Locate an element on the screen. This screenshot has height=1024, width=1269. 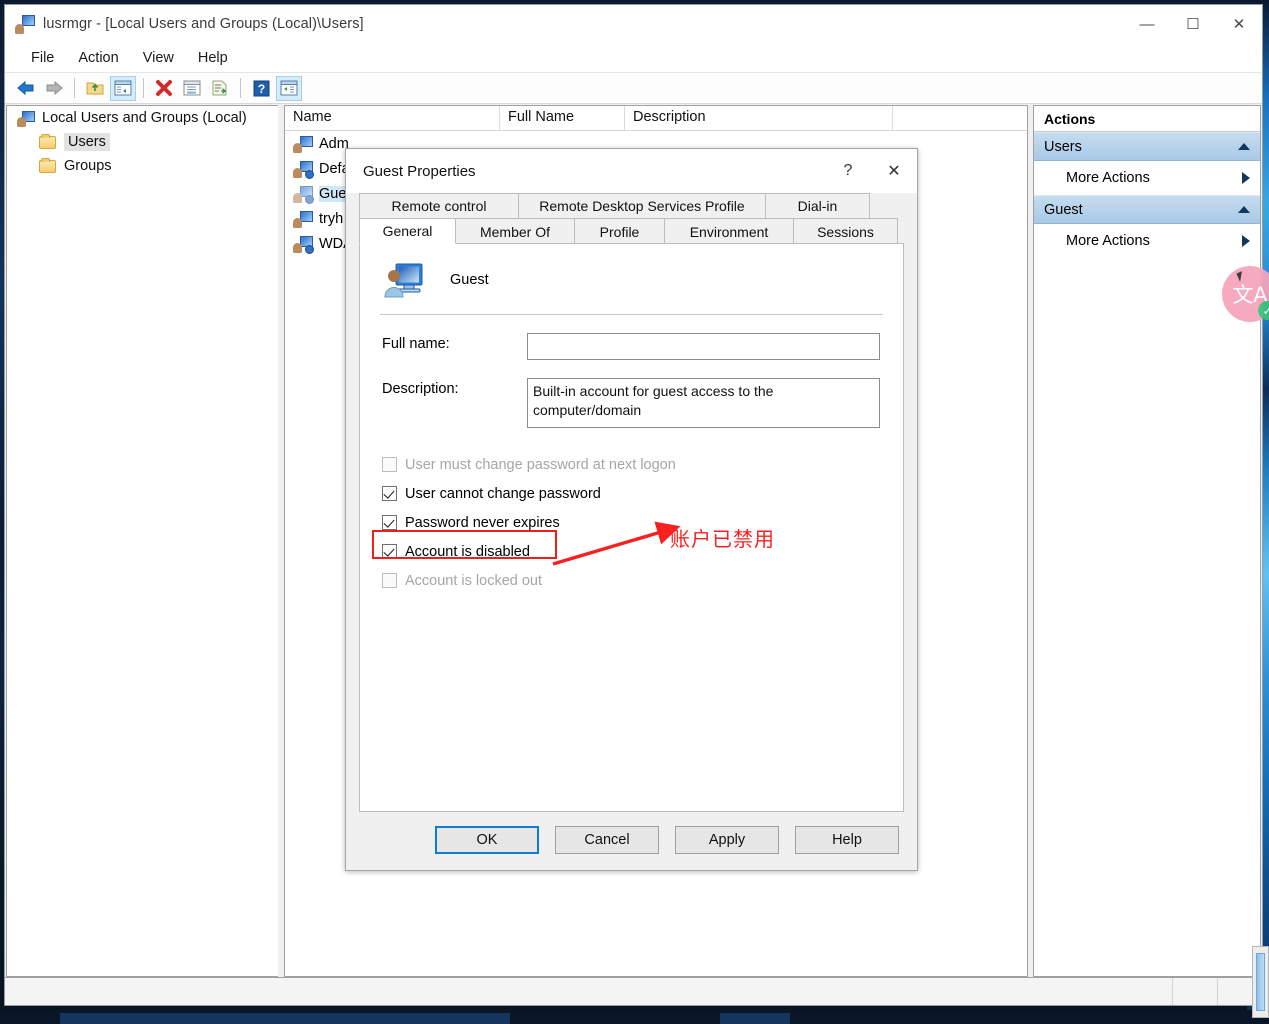
tab-environment: Environment is located at coordinates (729, 231).